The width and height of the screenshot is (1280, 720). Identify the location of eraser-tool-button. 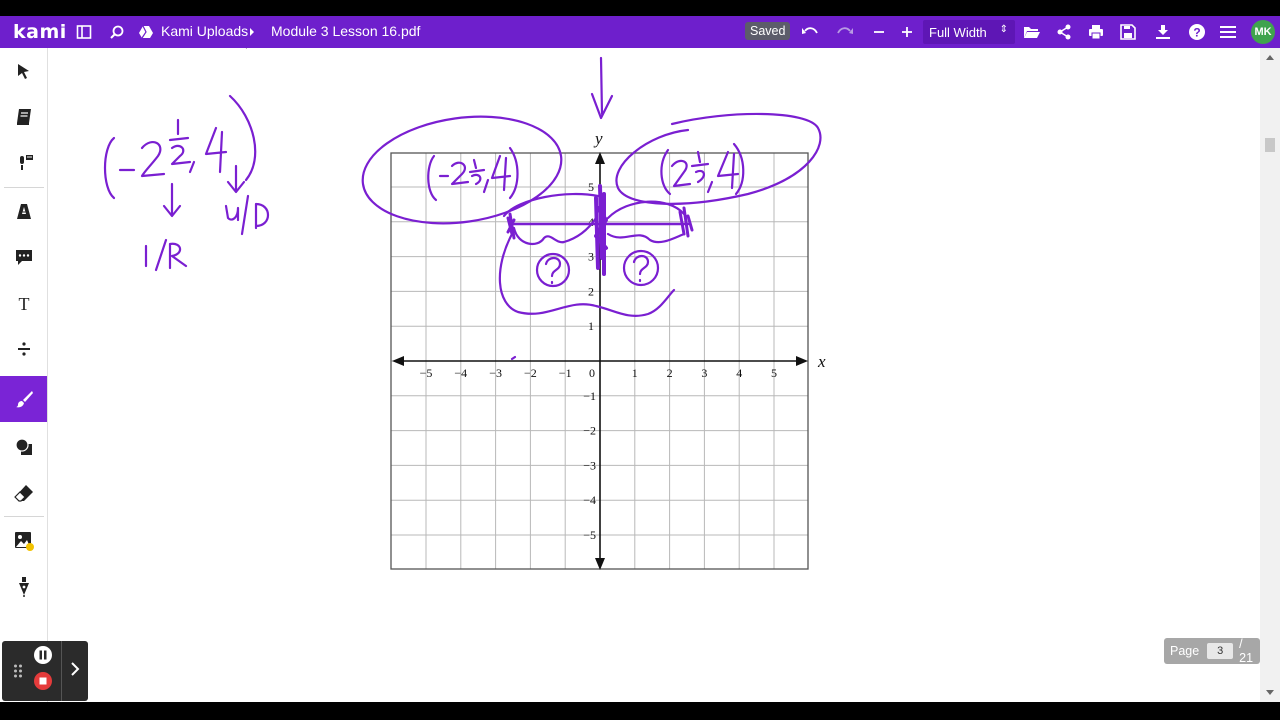
(23, 493).